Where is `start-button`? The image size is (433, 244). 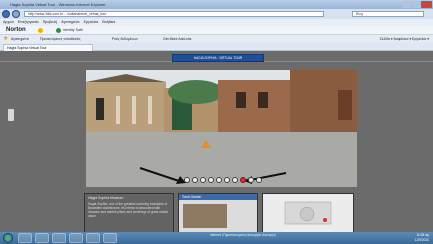
start-button is located at coordinates (8, 238).